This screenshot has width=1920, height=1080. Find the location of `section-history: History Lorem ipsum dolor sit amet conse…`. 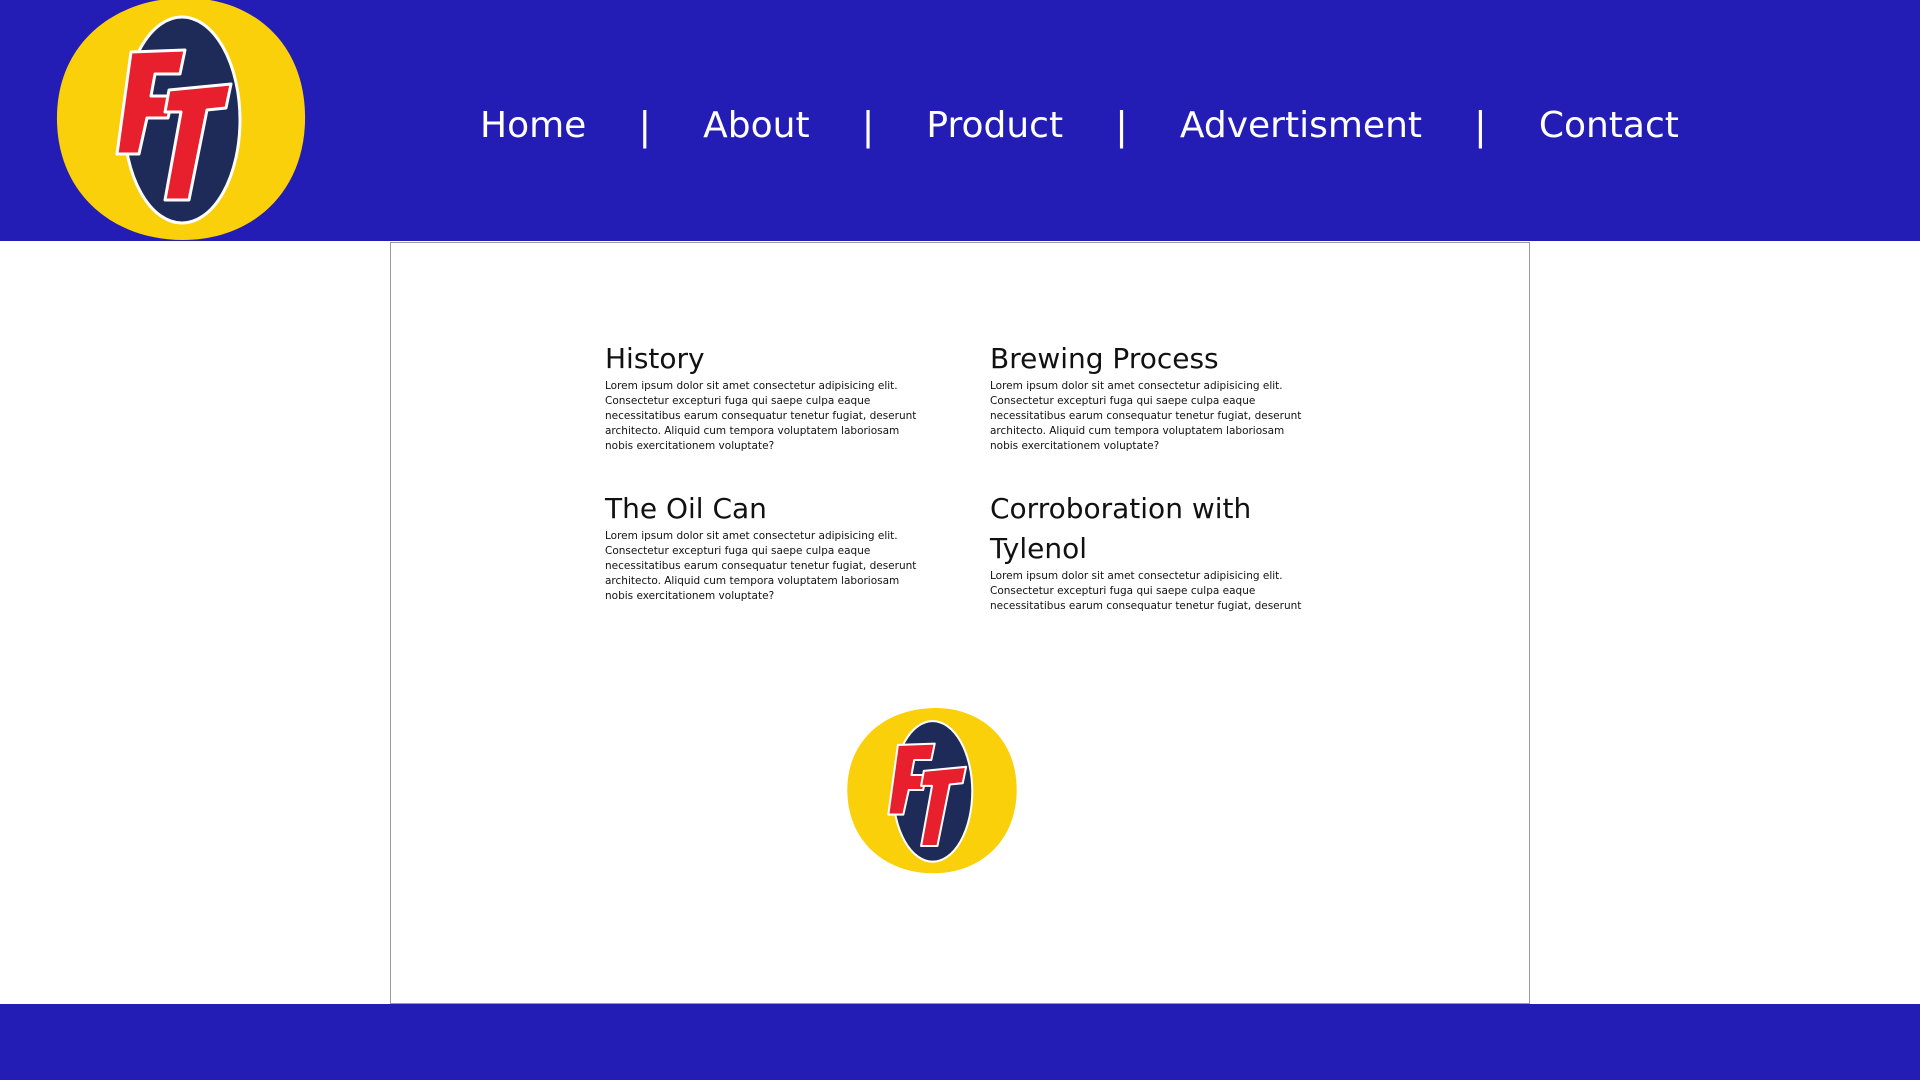

section-history: History Lorem ipsum dolor sit amet conse… is located at coordinates (765, 396).